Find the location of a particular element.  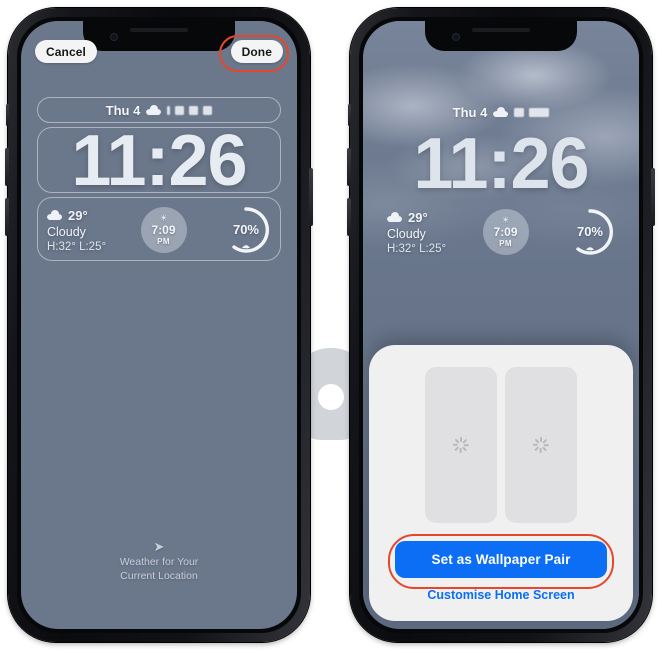

lock-screen-preview-card is located at coordinates (461, 445).